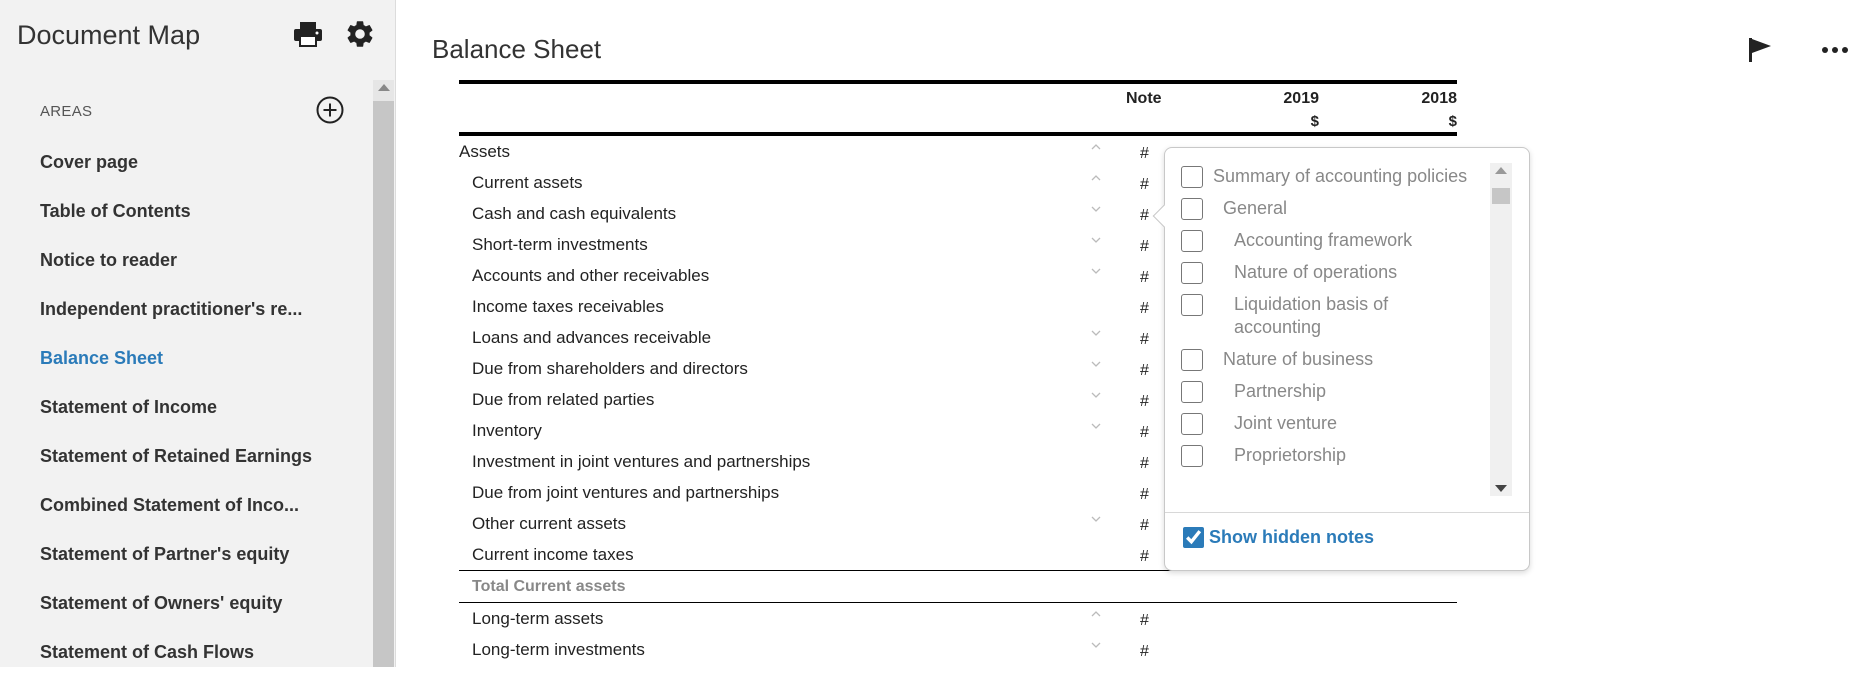 The image size is (1858, 677). What do you see at coordinates (1331, 391) in the screenshot?
I see `note-option: Partnership` at bounding box center [1331, 391].